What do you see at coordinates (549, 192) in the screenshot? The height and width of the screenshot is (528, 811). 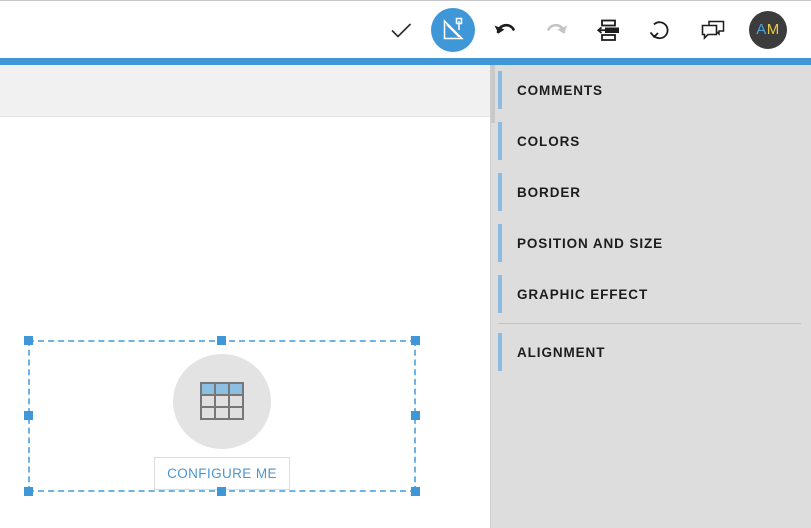 I see `panel-item-label: BORDER` at bounding box center [549, 192].